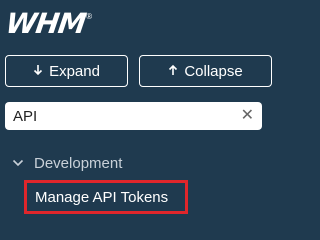  I want to click on expand-button: Expand, so click(66, 71).